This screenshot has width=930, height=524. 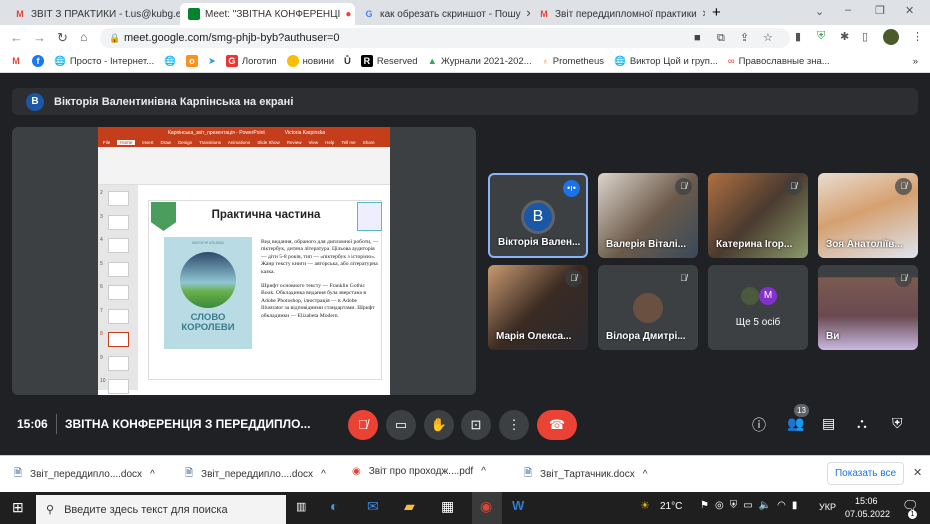 I want to click on clock-date: 07.05.2022, so click(x=867, y=514).